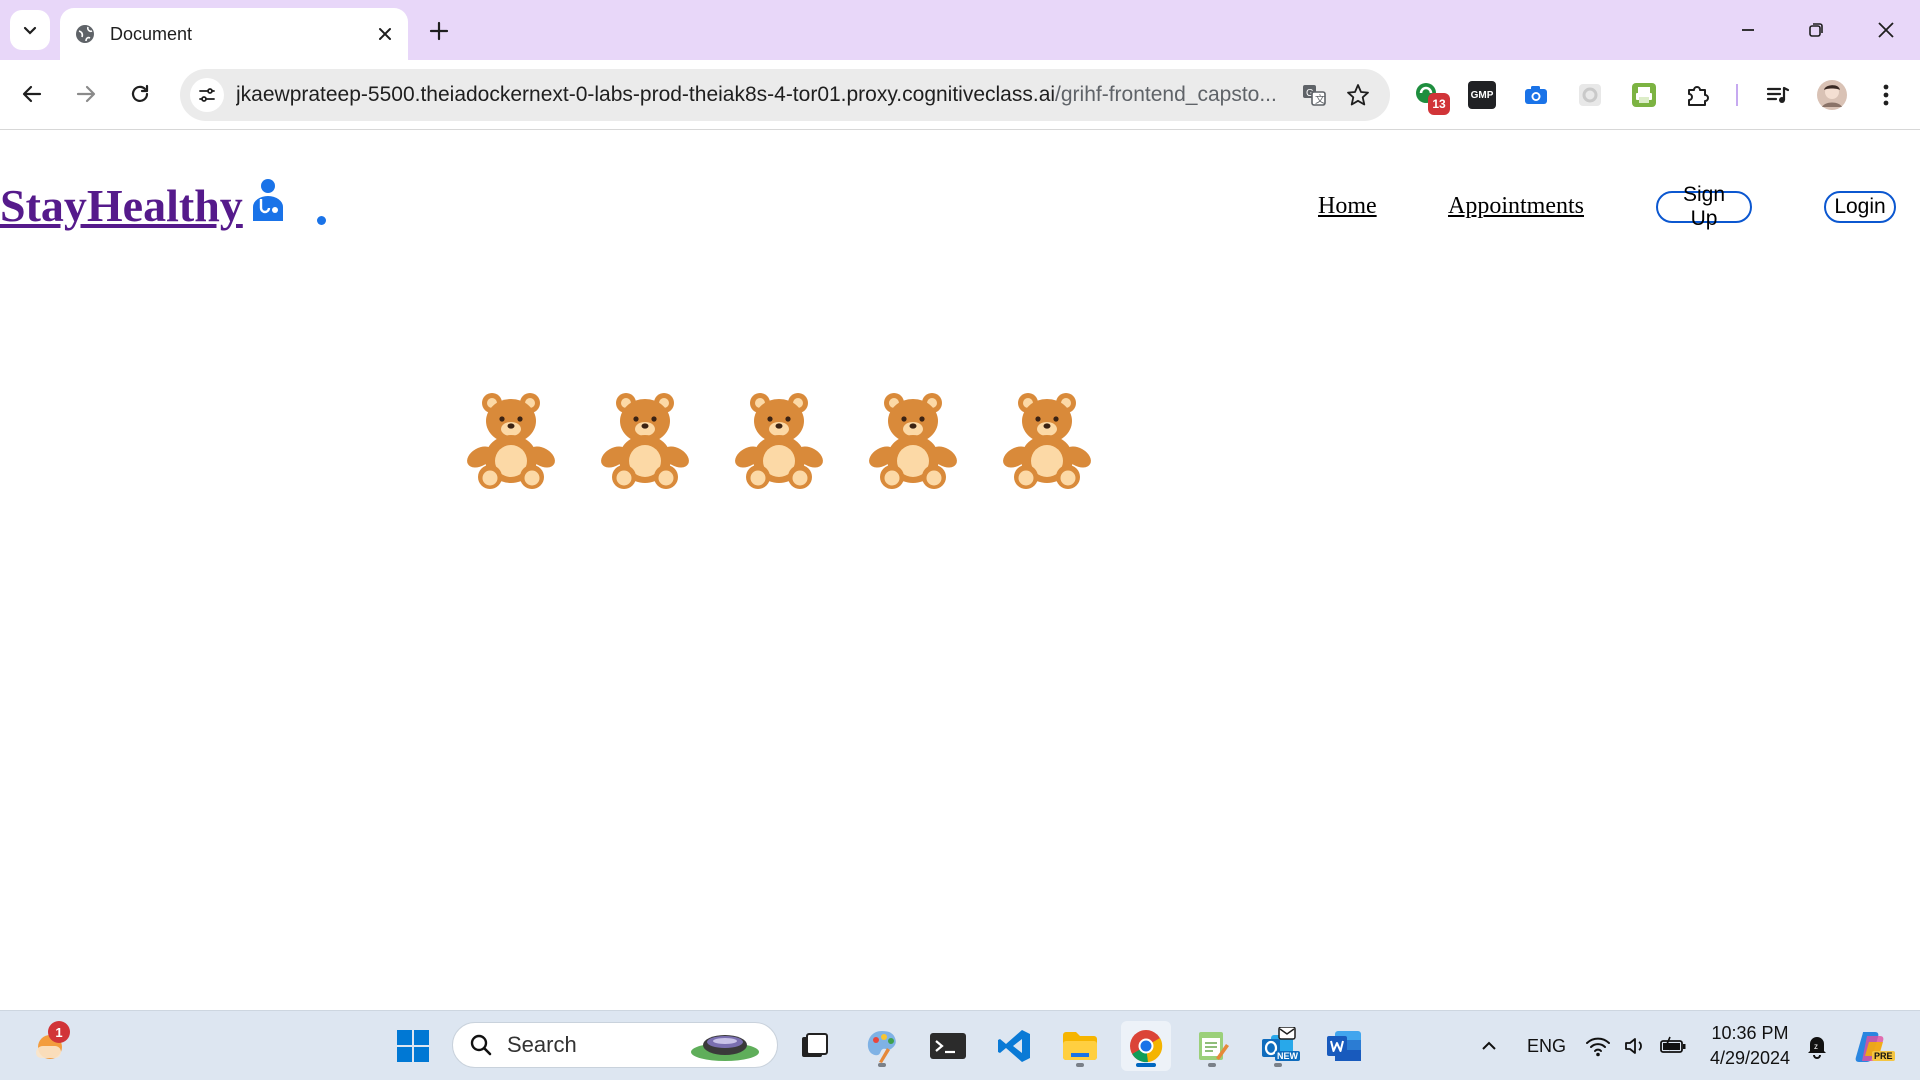  What do you see at coordinates (59, 1032) in the screenshot?
I see `weather-badge: 1` at bounding box center [59, 1032].